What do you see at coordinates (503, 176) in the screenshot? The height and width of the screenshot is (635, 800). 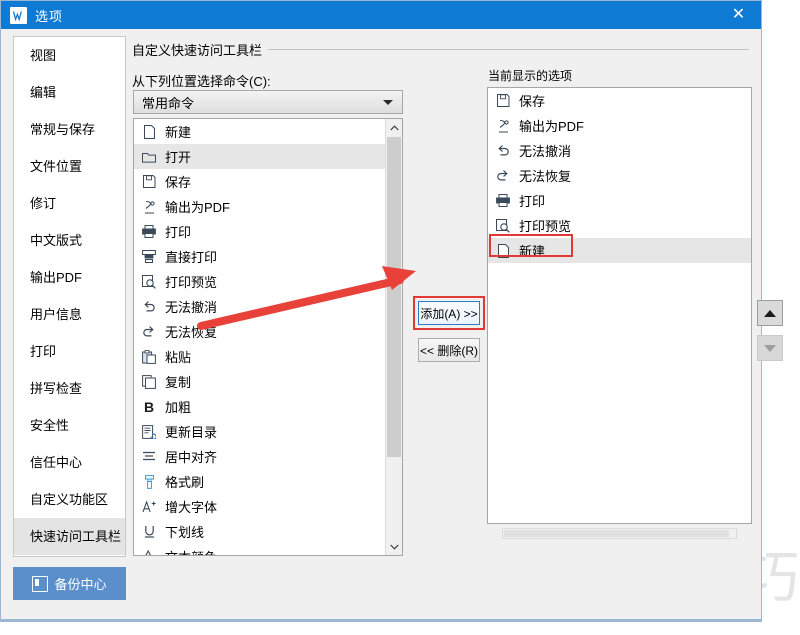 I see `redo-icon` at bounding box center [503, 176].